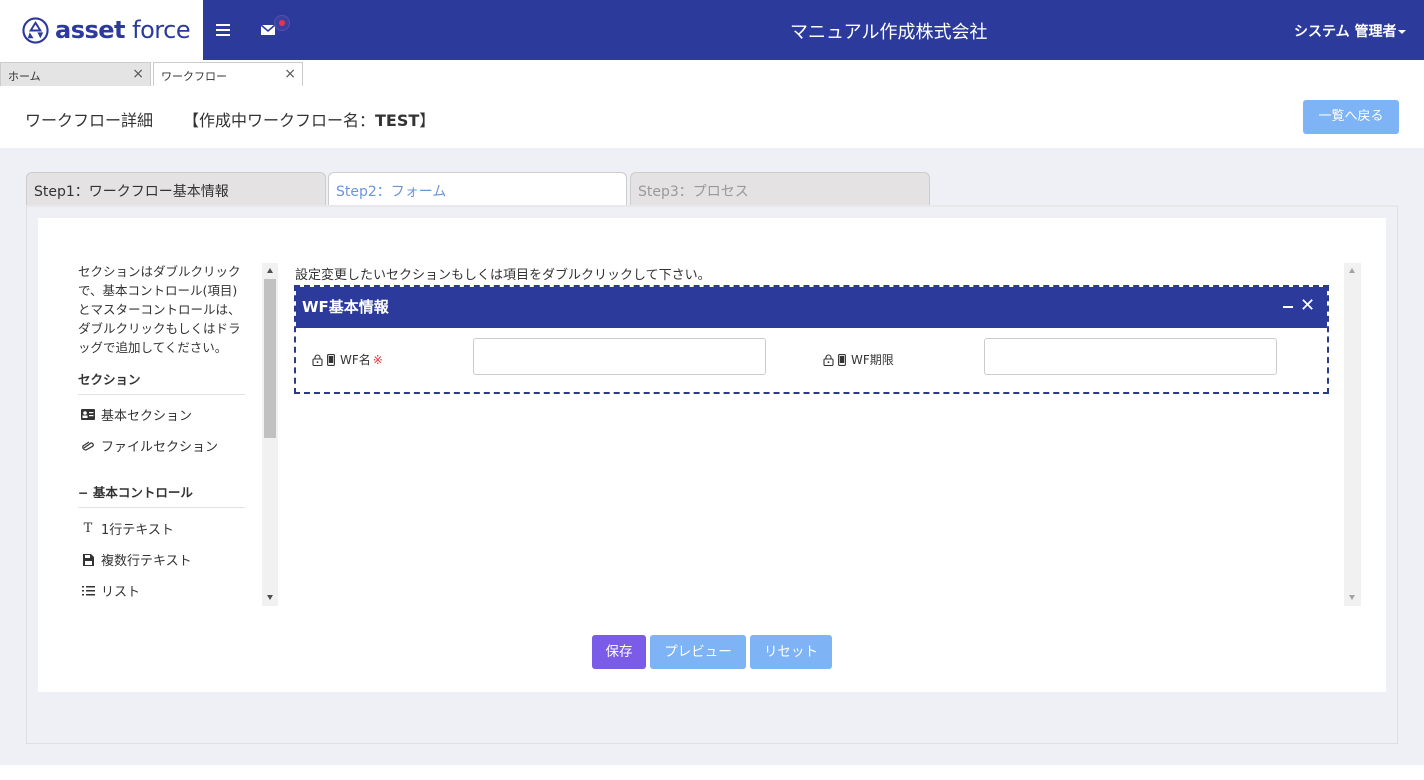 This screenshot has width=1424, height=780. Describe the element at coordinates (858, 359) in the screenshot. I see `field-label-wf-deadline: WF期限` at that location.